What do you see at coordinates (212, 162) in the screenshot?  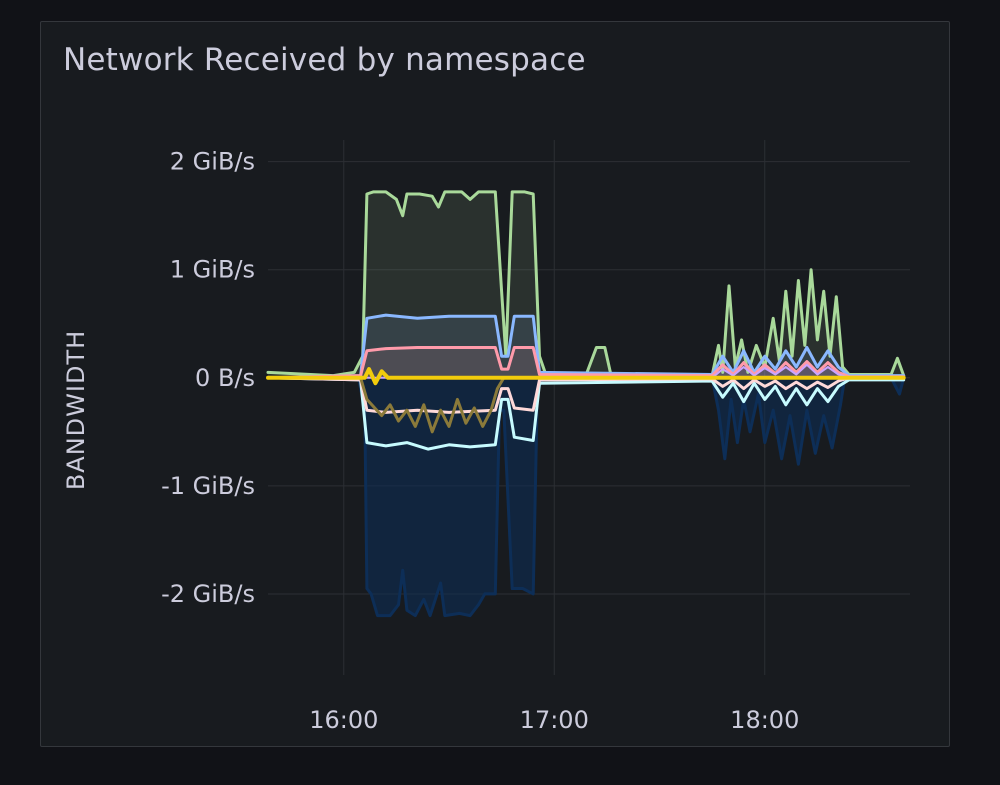 I see `y-tick-label: 2 GiB/s` at bounding box center [212, 162].